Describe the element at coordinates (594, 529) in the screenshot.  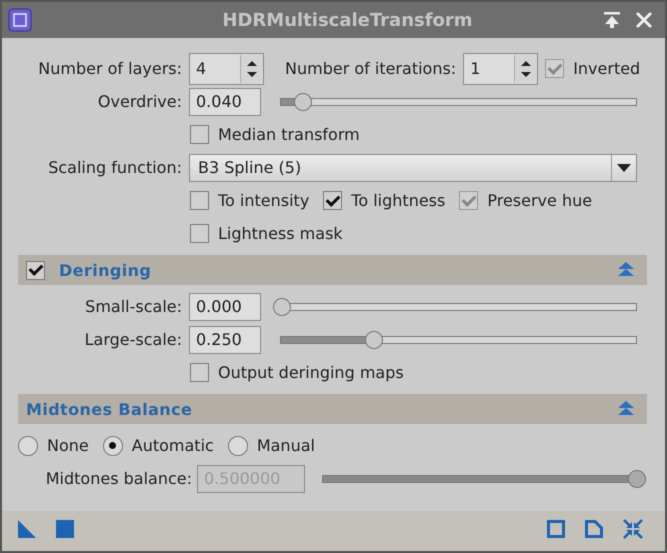
I see `document-icon` at that location.